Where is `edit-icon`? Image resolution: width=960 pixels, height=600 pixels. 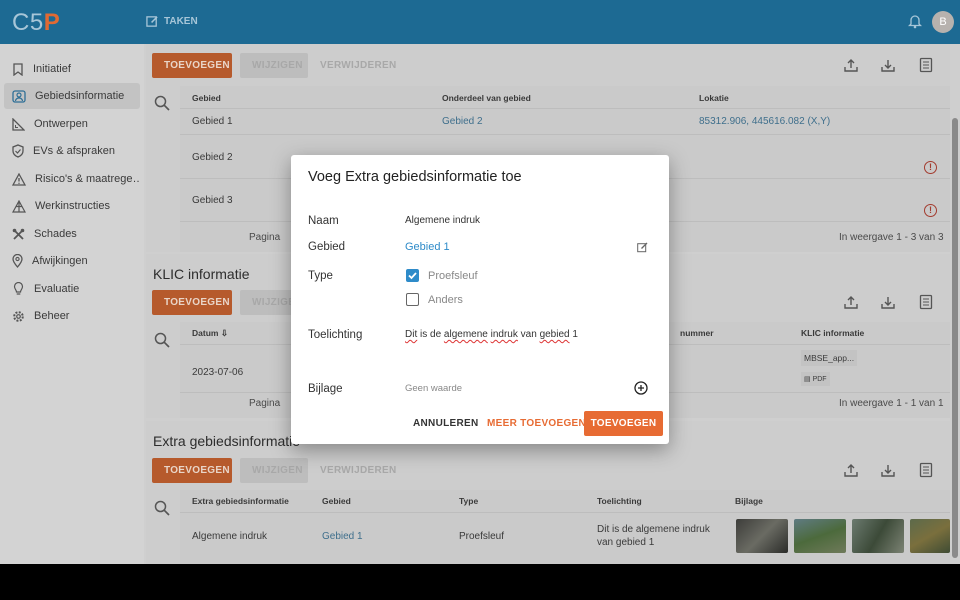
edit-icon is located at coordinates (642, 247).